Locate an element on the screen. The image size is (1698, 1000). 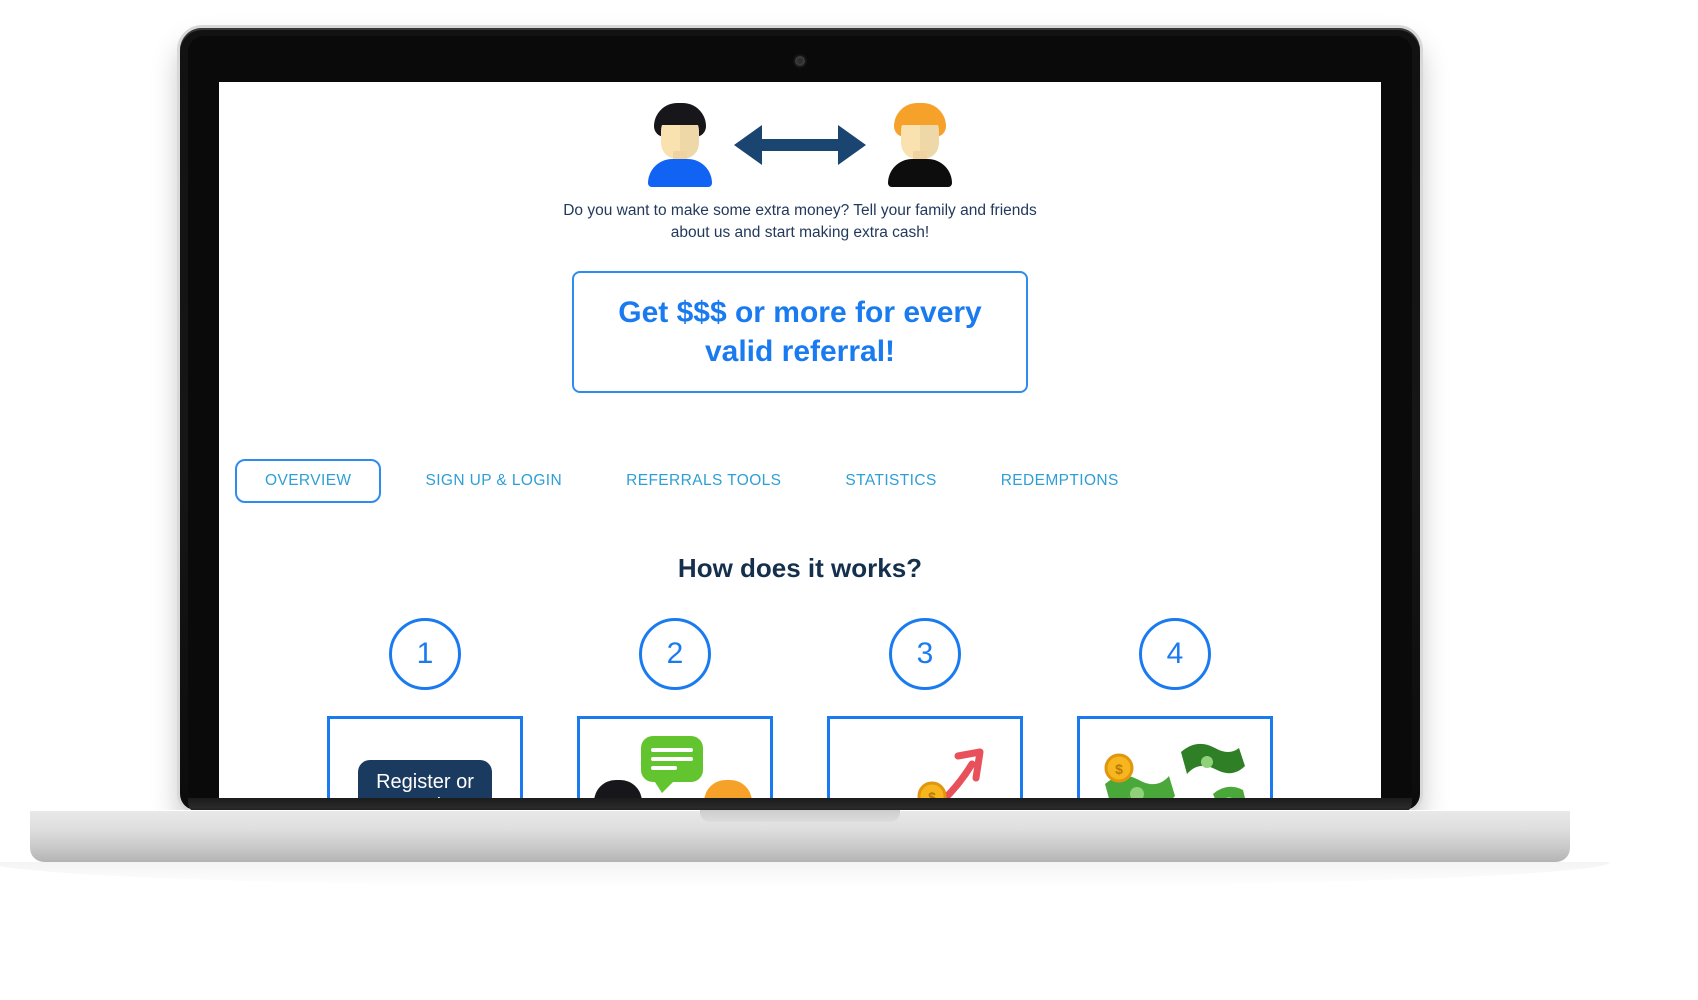
tab-referrals-tools: REFERRALS TOOLS is located at coordinates (703, 481).